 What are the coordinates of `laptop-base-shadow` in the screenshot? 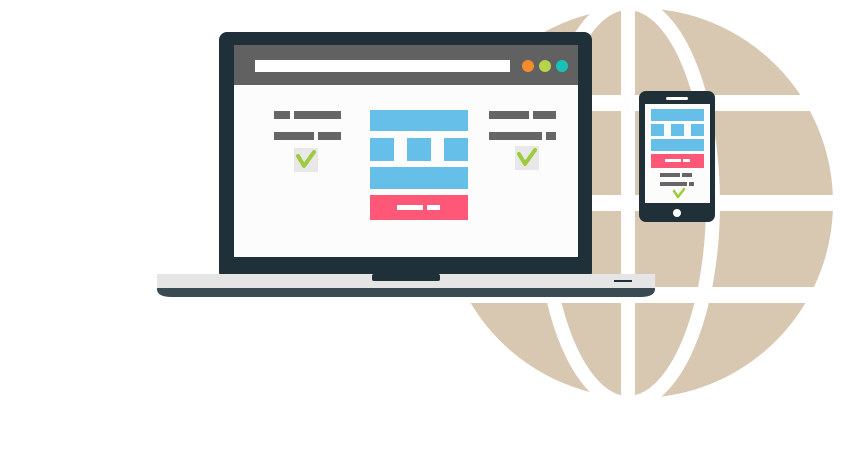 It's located at (406, 292).